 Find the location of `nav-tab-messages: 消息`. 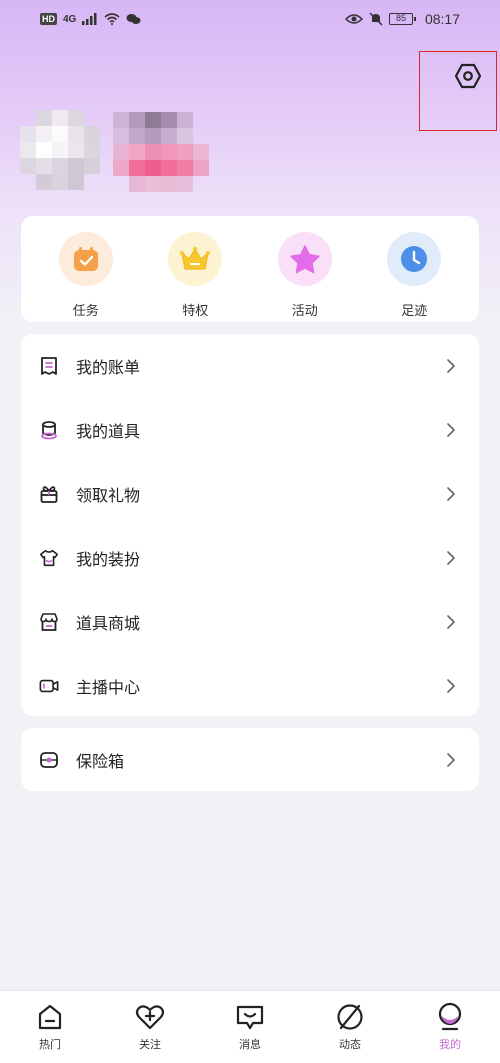

nav-tab-messages: 消息 is located at coordinates (250, 1032).